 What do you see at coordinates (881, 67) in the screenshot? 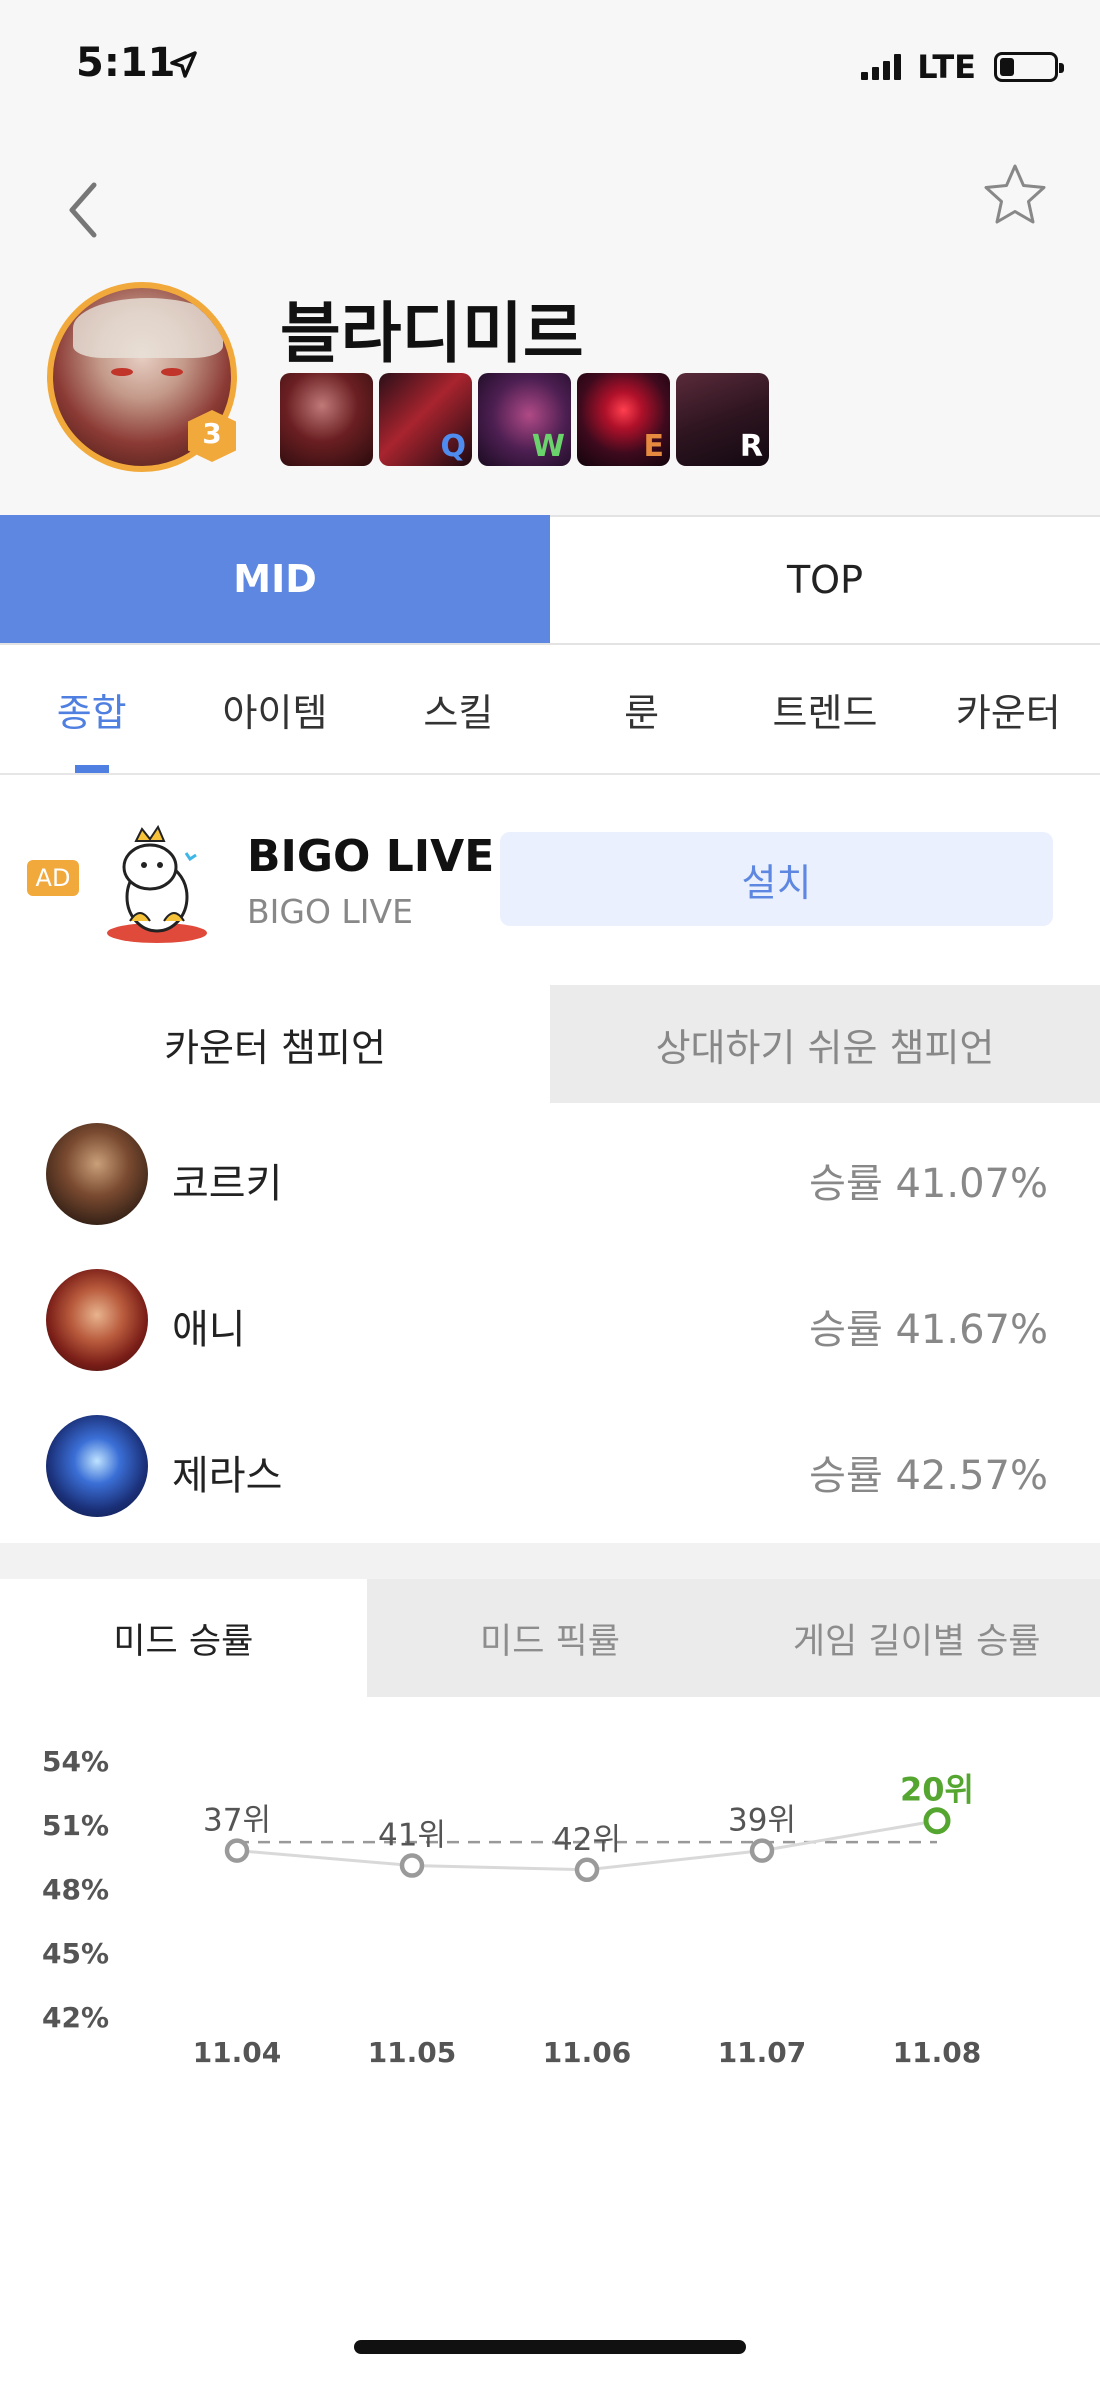
I see `signal-icon` at bounding box center [881, 67].